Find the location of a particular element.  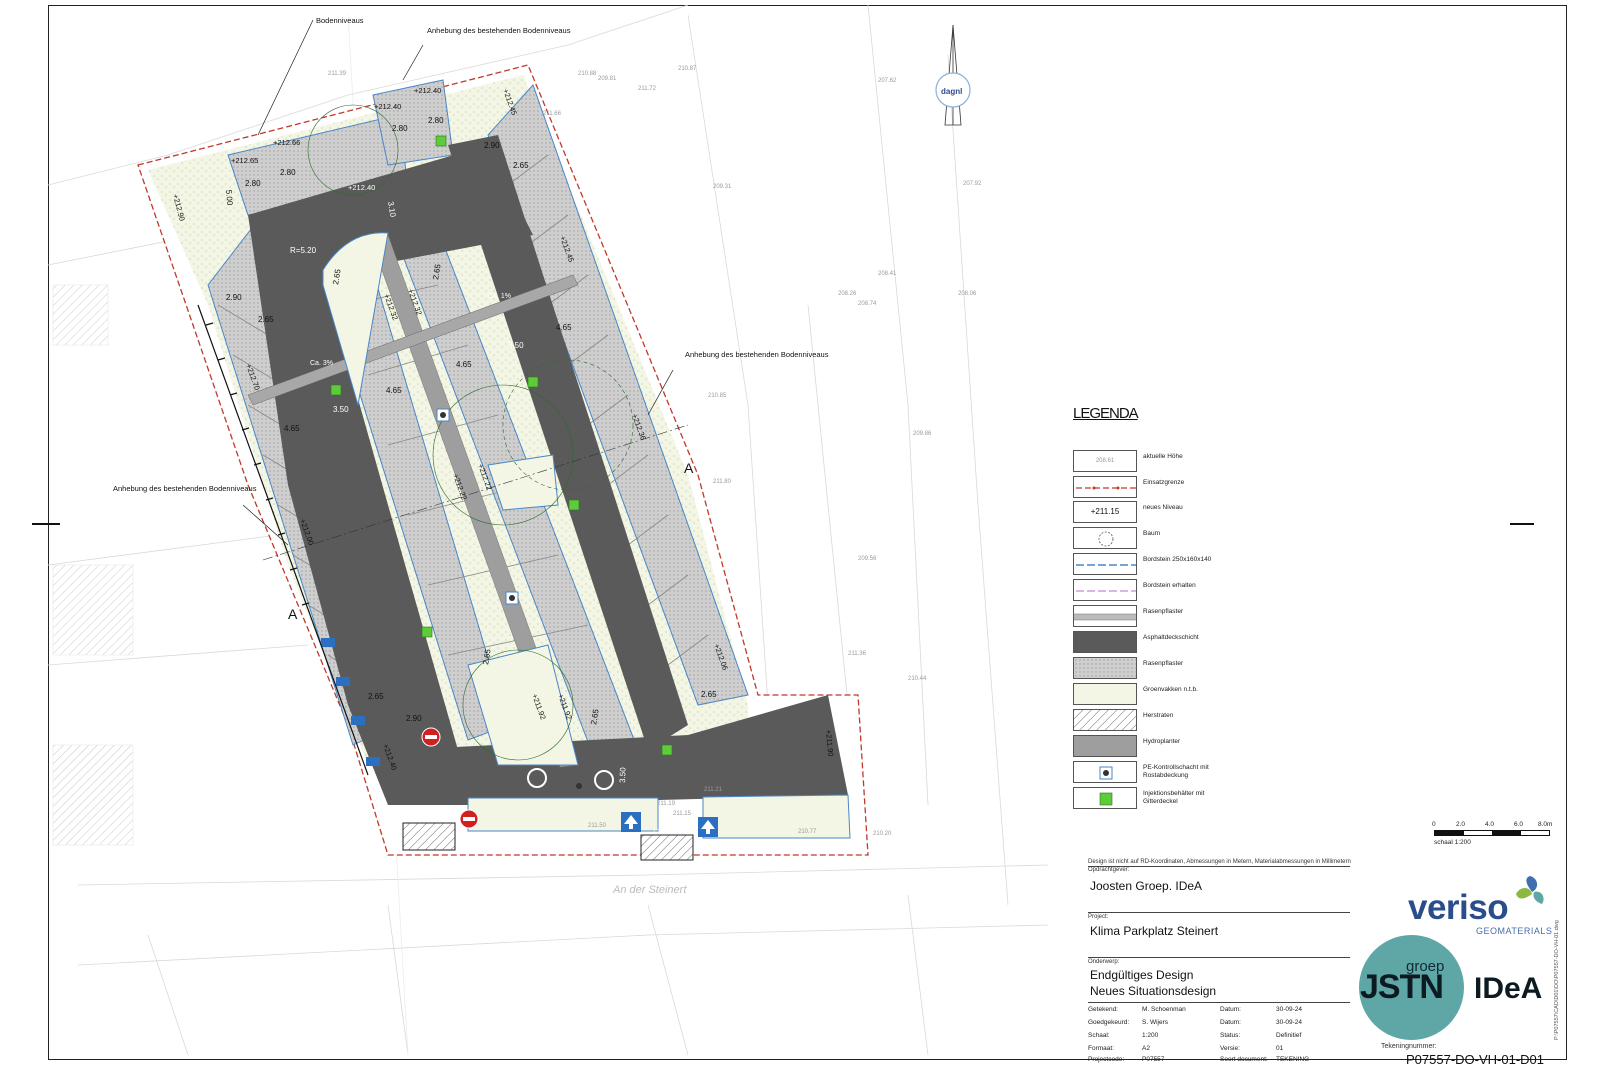

label-anhebung-right: Anhebung des bestehenden Bodenniveaus is located at coordinates (757, 354).